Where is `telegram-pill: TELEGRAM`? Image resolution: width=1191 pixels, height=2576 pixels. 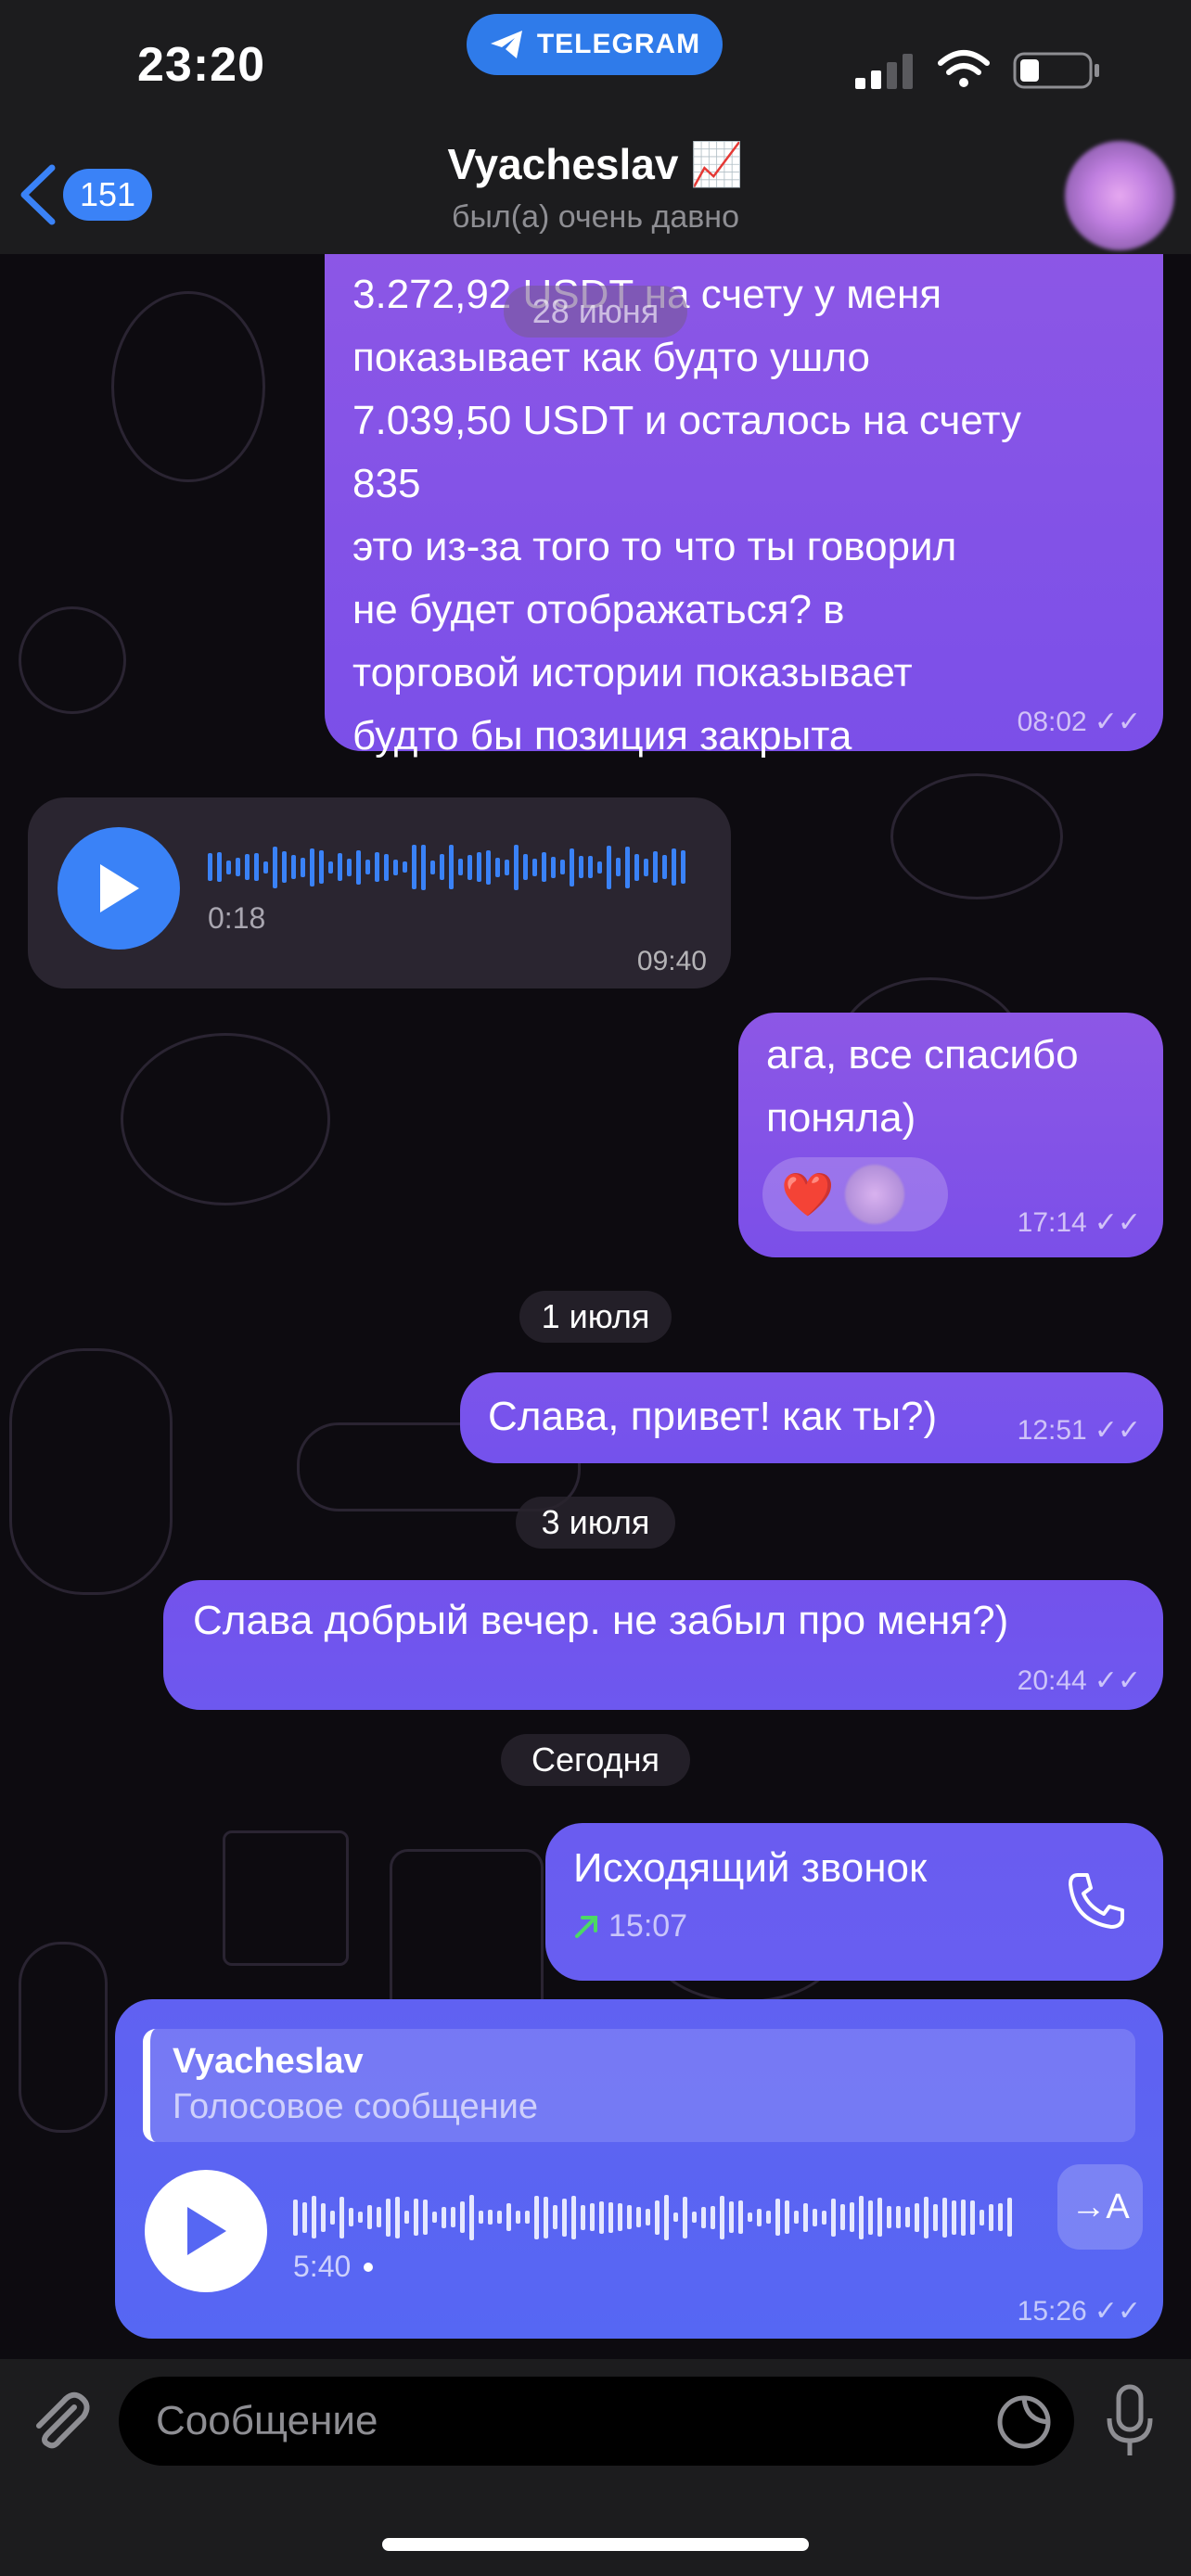 telegram-pill: TELEGRAM is located at coordinates (595, 45).